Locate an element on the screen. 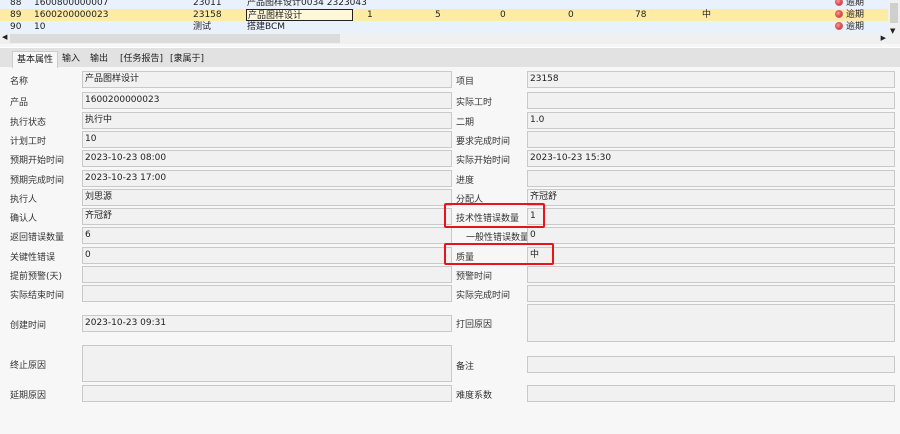 The width and height of the screenshot is (900, 434). field-label: 进度 is located at coordinates (465, 180).